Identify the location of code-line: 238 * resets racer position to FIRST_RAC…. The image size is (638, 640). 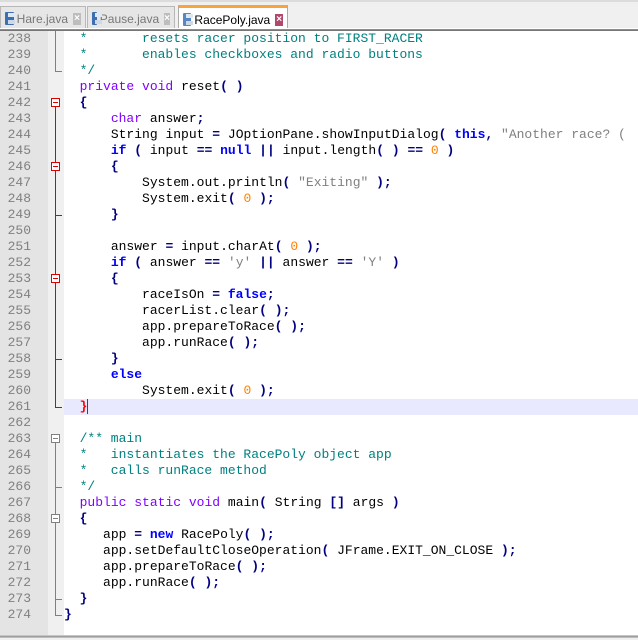
(319, 39).